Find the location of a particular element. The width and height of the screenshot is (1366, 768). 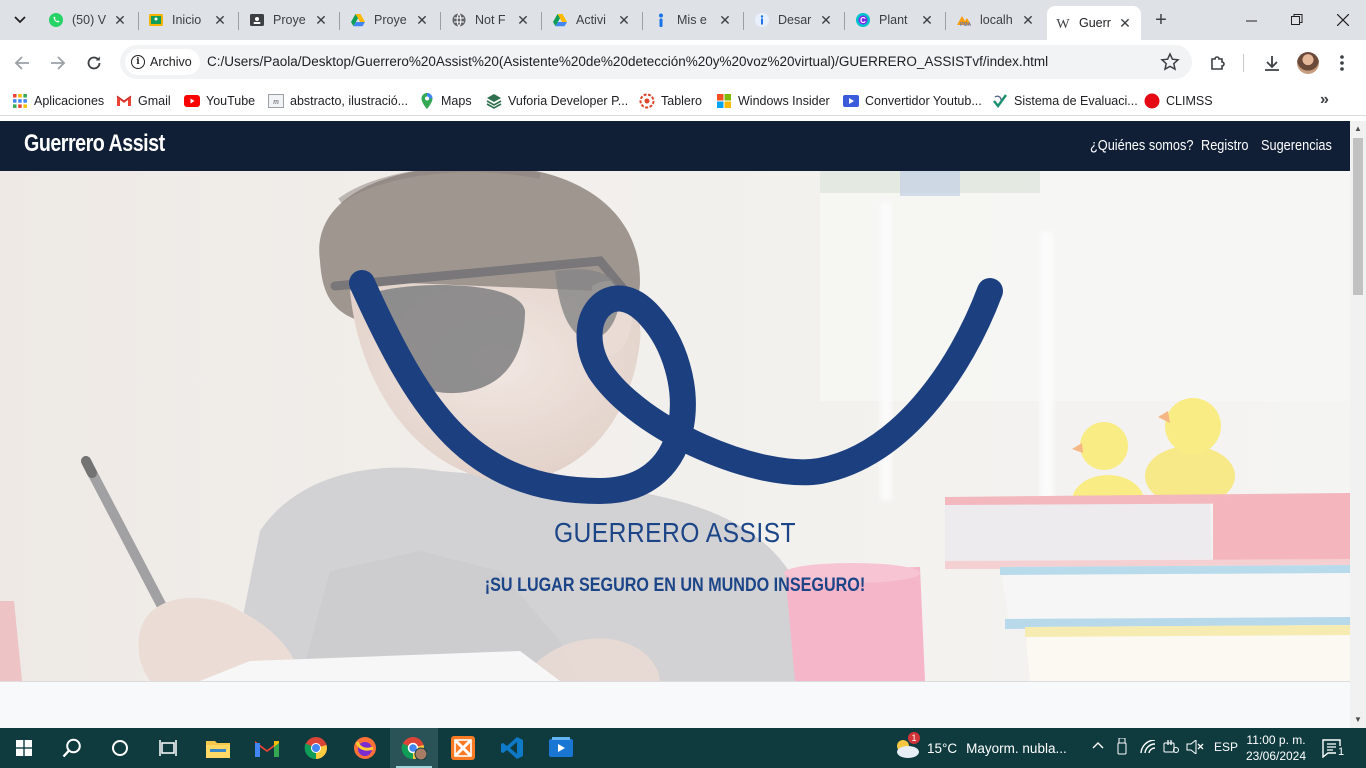

firefox-icon is located at coordinates (365, 748).